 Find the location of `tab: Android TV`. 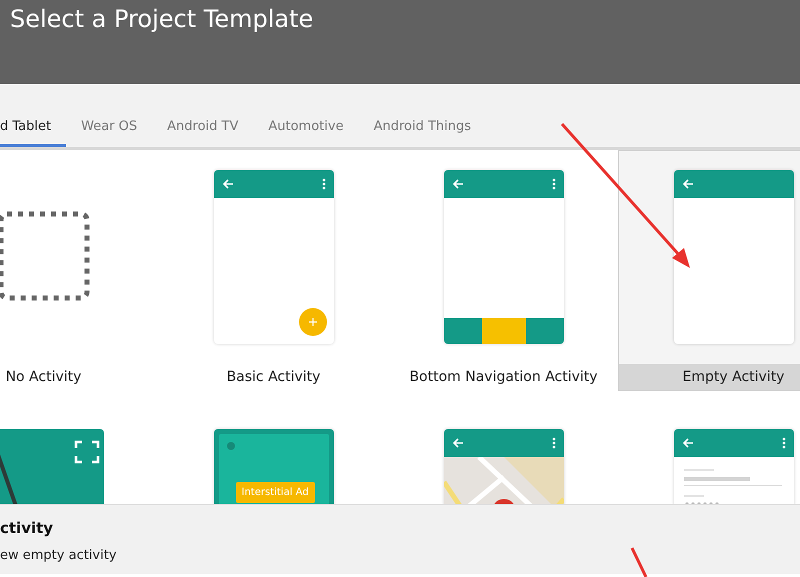

tab: Android TV is located at coordinates (203, 131).